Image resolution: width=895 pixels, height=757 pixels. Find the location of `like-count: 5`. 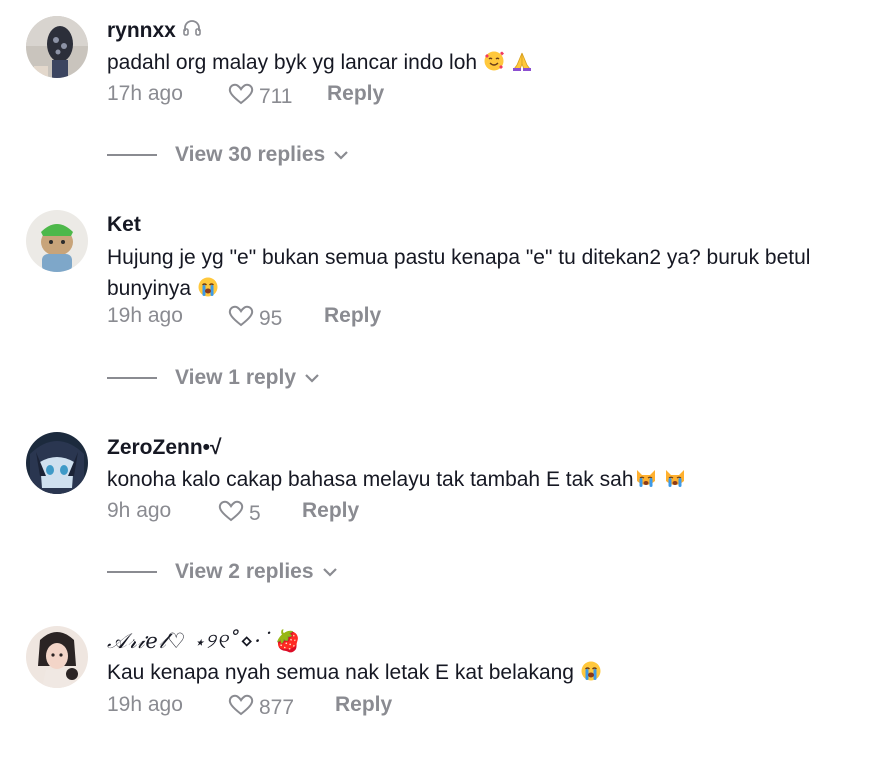

like-count: 5 is located at coordinates (255, 513).